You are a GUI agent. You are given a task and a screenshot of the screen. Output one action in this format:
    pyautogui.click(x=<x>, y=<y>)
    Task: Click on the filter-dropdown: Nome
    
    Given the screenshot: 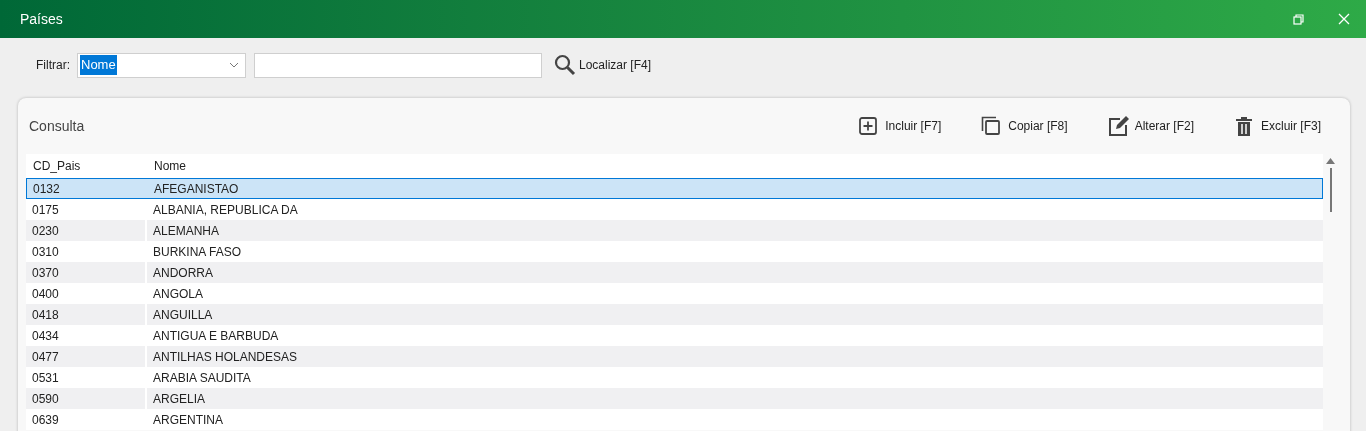 What is the action you would take?
    pyautogui.click(x=161, y=65)
    